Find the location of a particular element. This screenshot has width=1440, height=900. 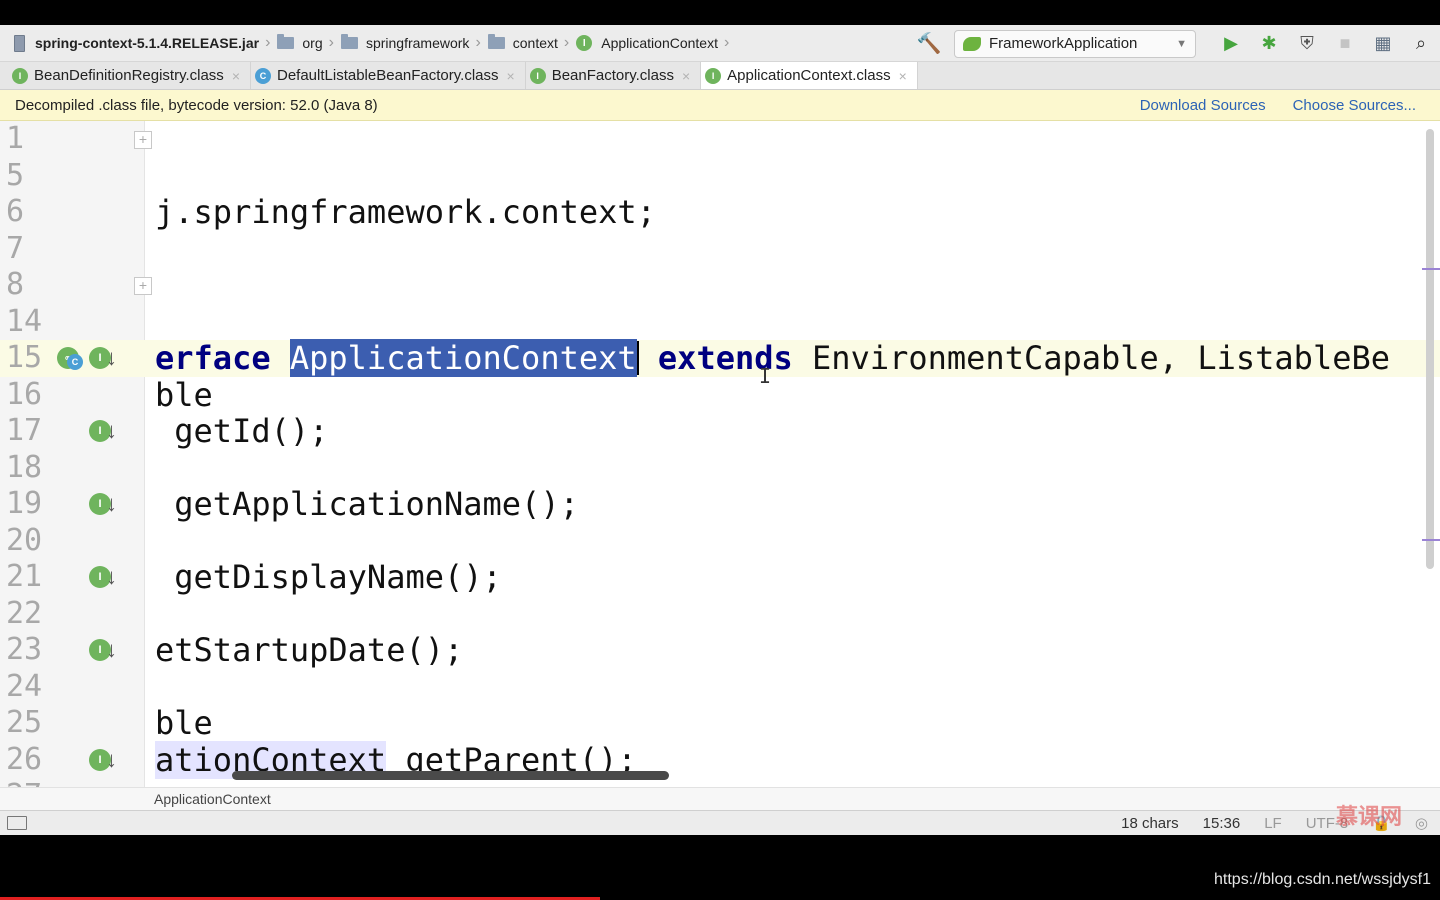

tab-applicationcontext: I ApplicationContext.class × is located at coordinates (809, 75).